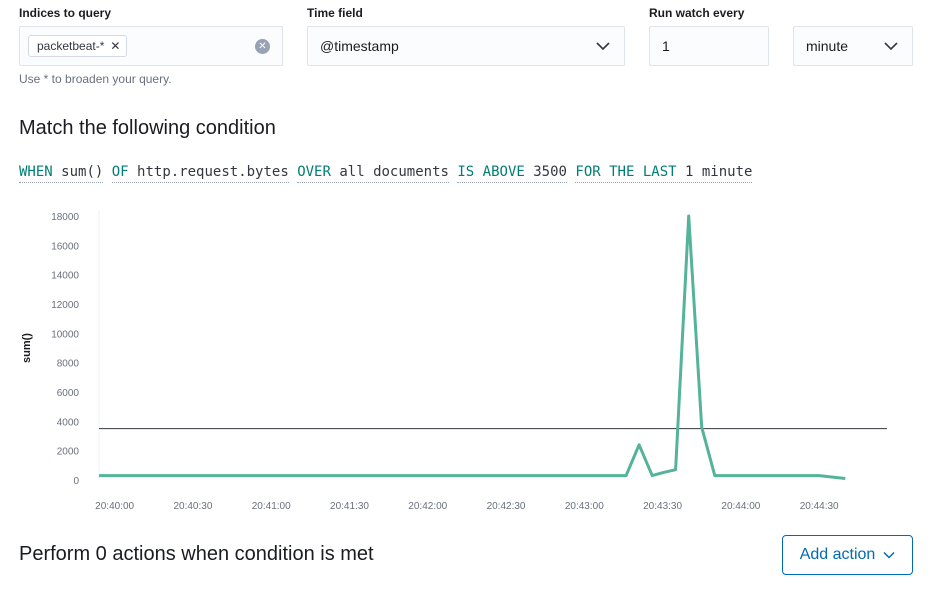 The height and width of the screenshot is (600, 937). What do you see at coordinates (512, 173) in the screenshot?
I see `expr-threshold: IS ABOVE 3500` at bounding box center [512, 173].